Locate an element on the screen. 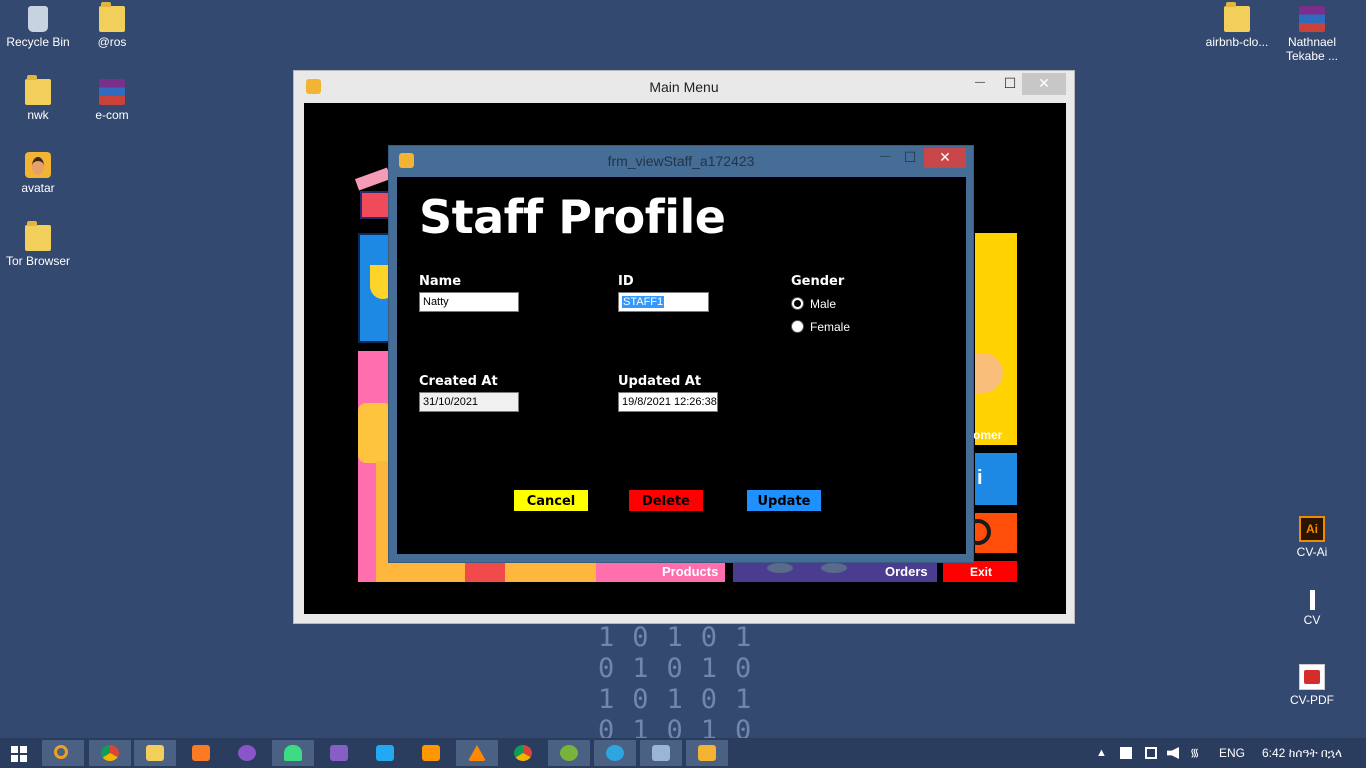 Image resolution: width=1366 pixels, height=768 pixels. taskbar-utorrent is located at coordinates (569, 753).